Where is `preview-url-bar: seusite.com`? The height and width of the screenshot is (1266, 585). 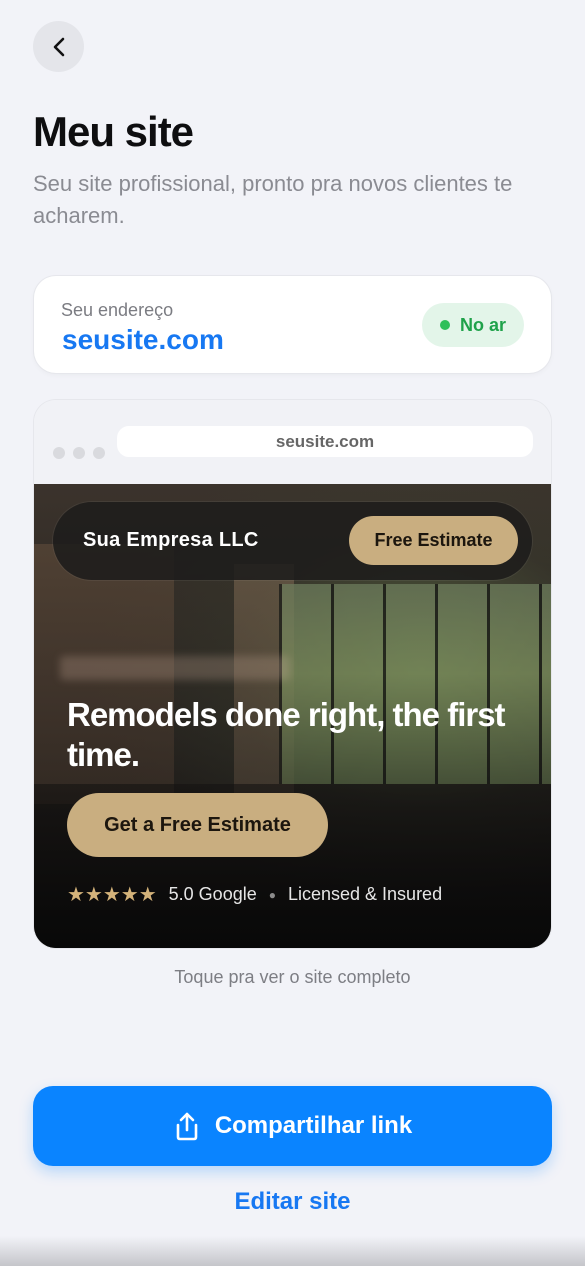 preview-url-bar: seusite.com is located at coordinates (325, 441).